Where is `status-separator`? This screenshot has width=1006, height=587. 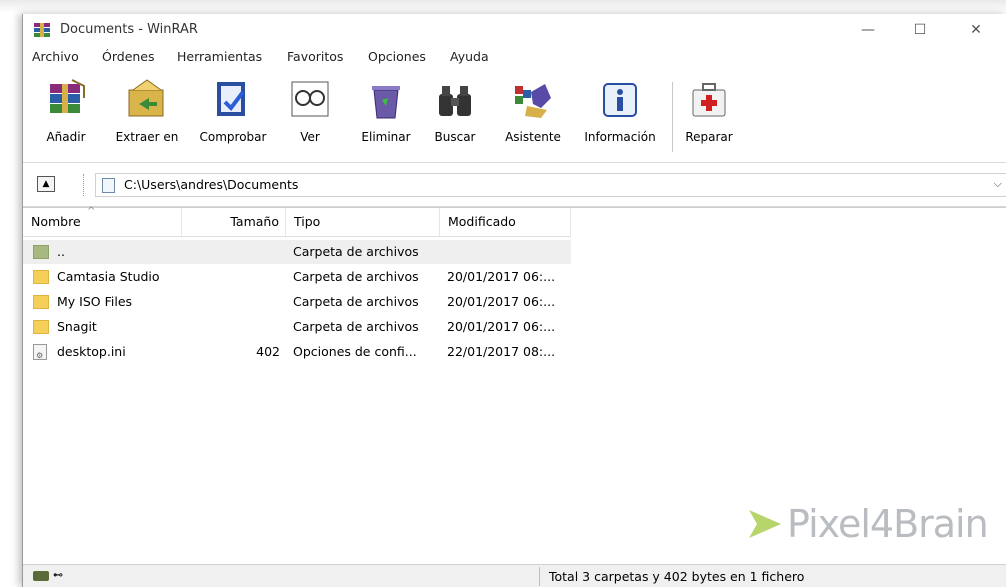
status-separator is located at coordinates (539, 576).